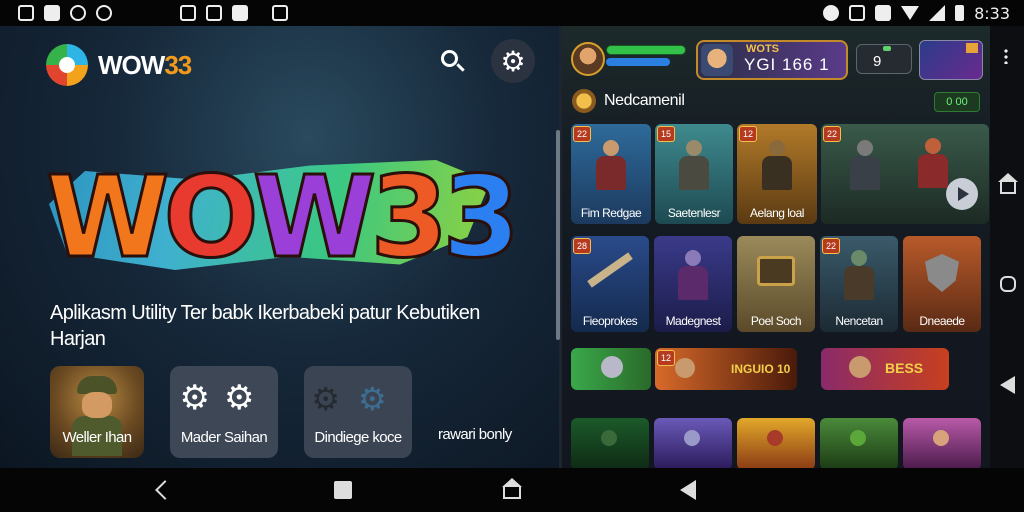 The height and width of the screenshot is (512, 1024). Describe the element at coordinates (960, 13) in the screenshot. I see `battery-icon` at that location.